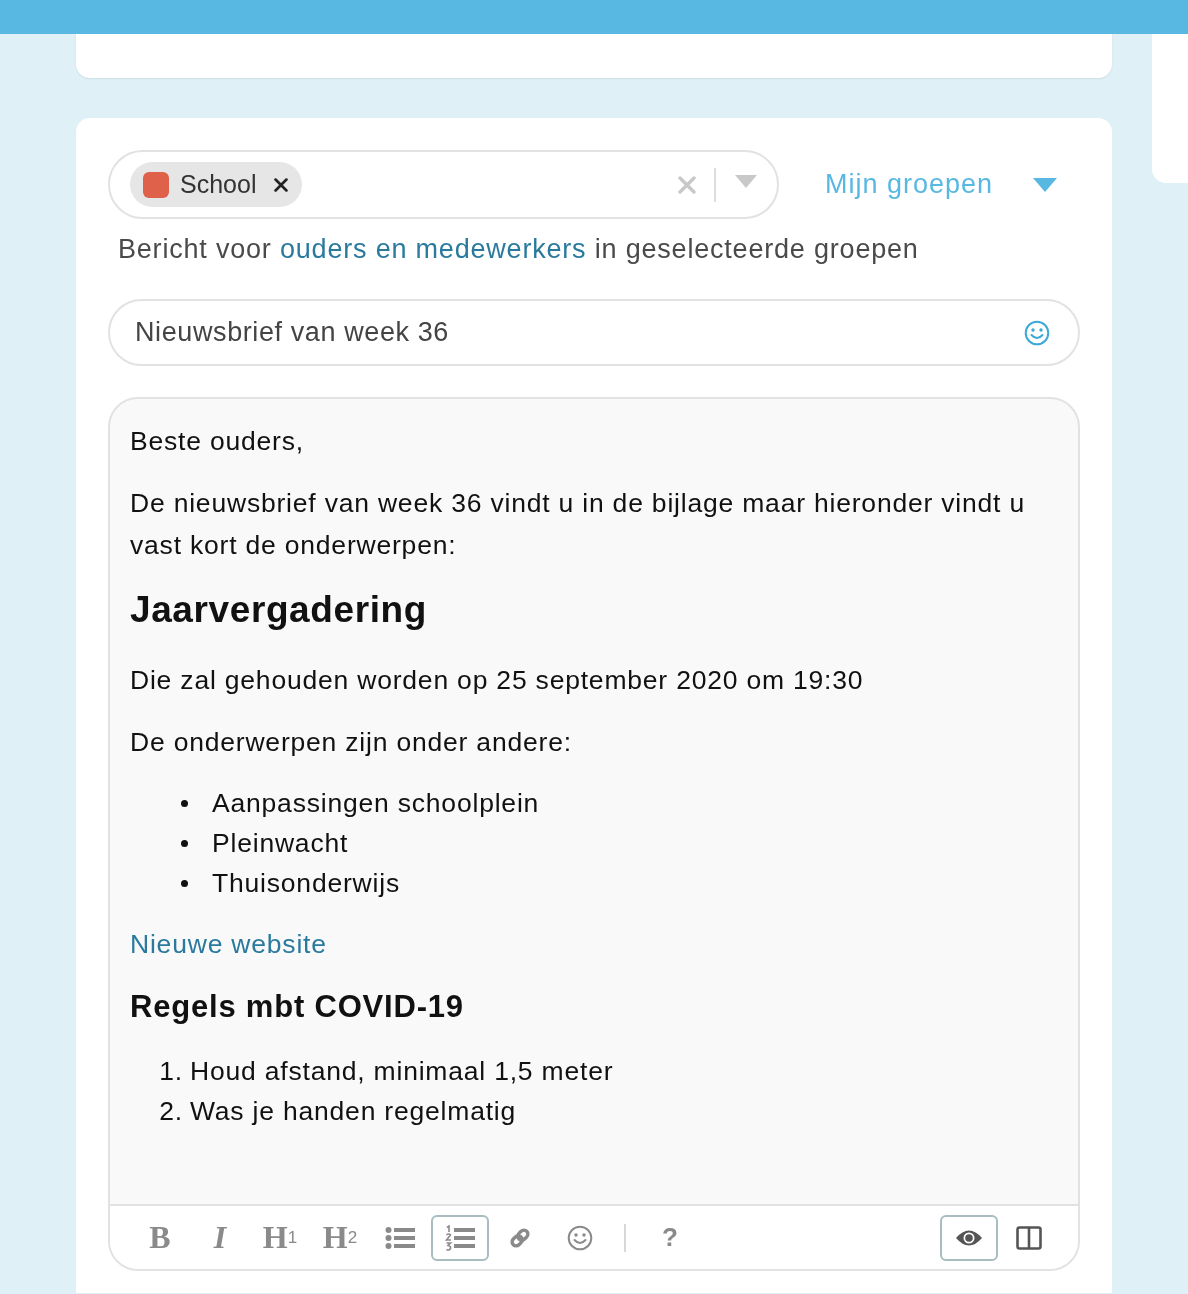 The image size is (1188, 1294). I want to click on list-number: 2., so click(170, 1111).